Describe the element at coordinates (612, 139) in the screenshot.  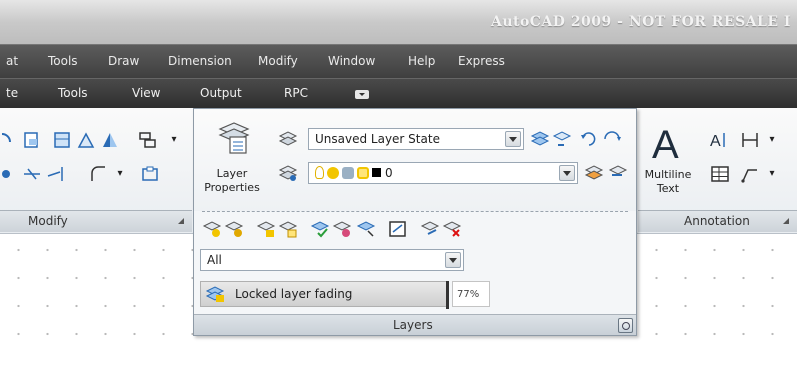
I see `layer-walk-icon` at that location.